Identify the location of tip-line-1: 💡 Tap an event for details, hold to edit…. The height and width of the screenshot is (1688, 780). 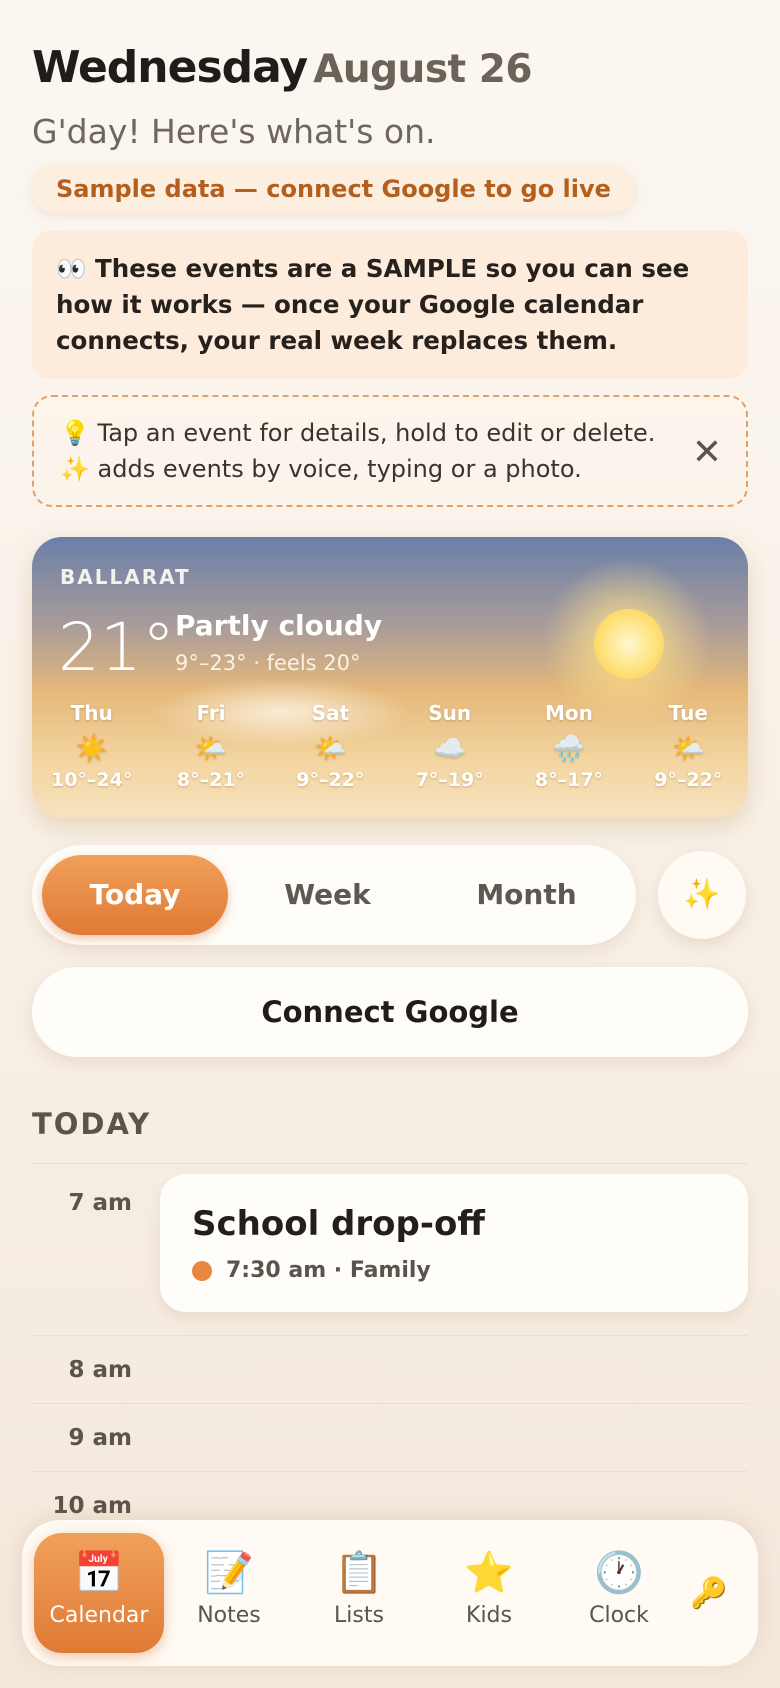
(390, 433).